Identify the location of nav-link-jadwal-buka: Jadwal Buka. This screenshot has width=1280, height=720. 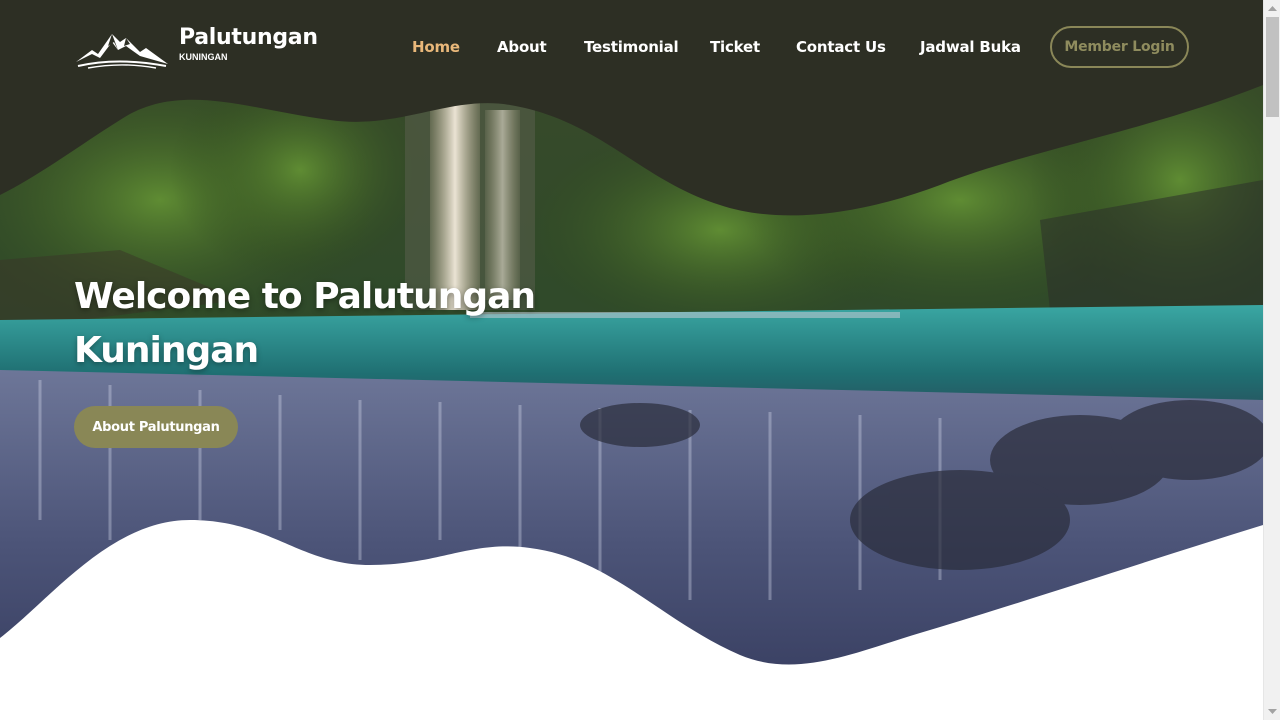
(970, 47).